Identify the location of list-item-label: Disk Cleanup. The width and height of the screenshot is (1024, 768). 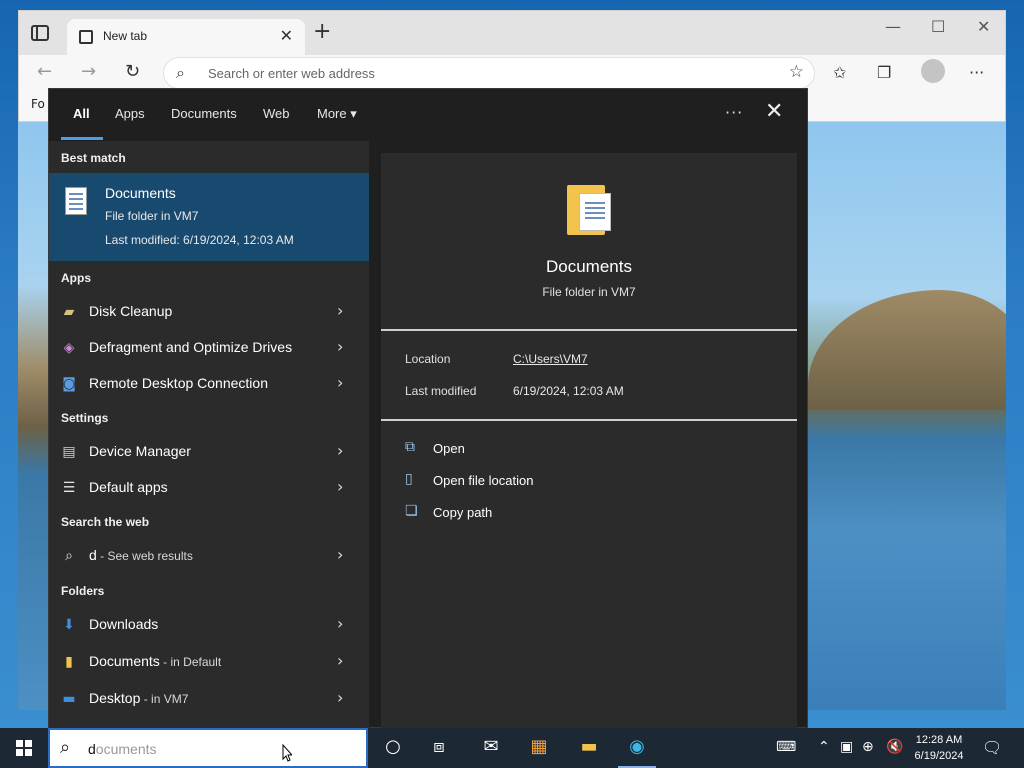
(131, 311).